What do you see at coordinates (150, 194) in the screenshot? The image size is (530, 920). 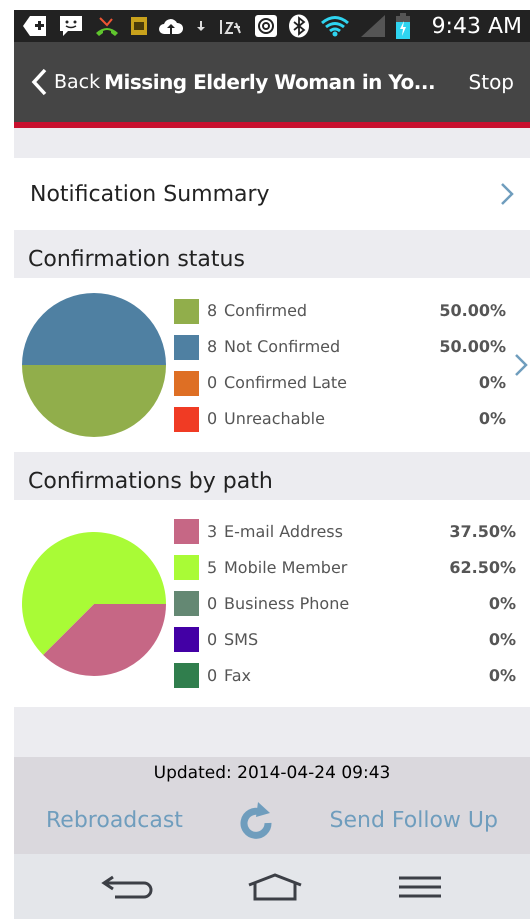 I see `summary-label: Notification Summary` at bounding box center [150, 194].